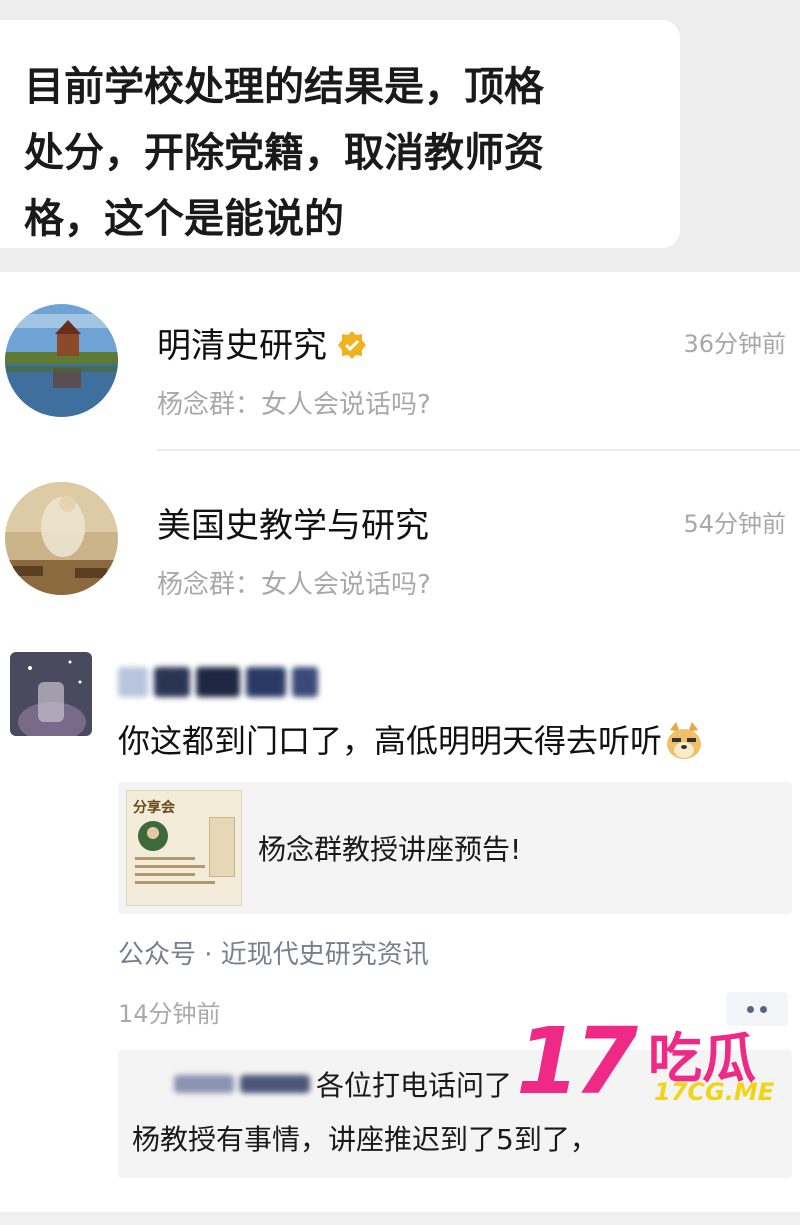  I want to click on comment-line: 各位打电话问了, so click(343, 1084).